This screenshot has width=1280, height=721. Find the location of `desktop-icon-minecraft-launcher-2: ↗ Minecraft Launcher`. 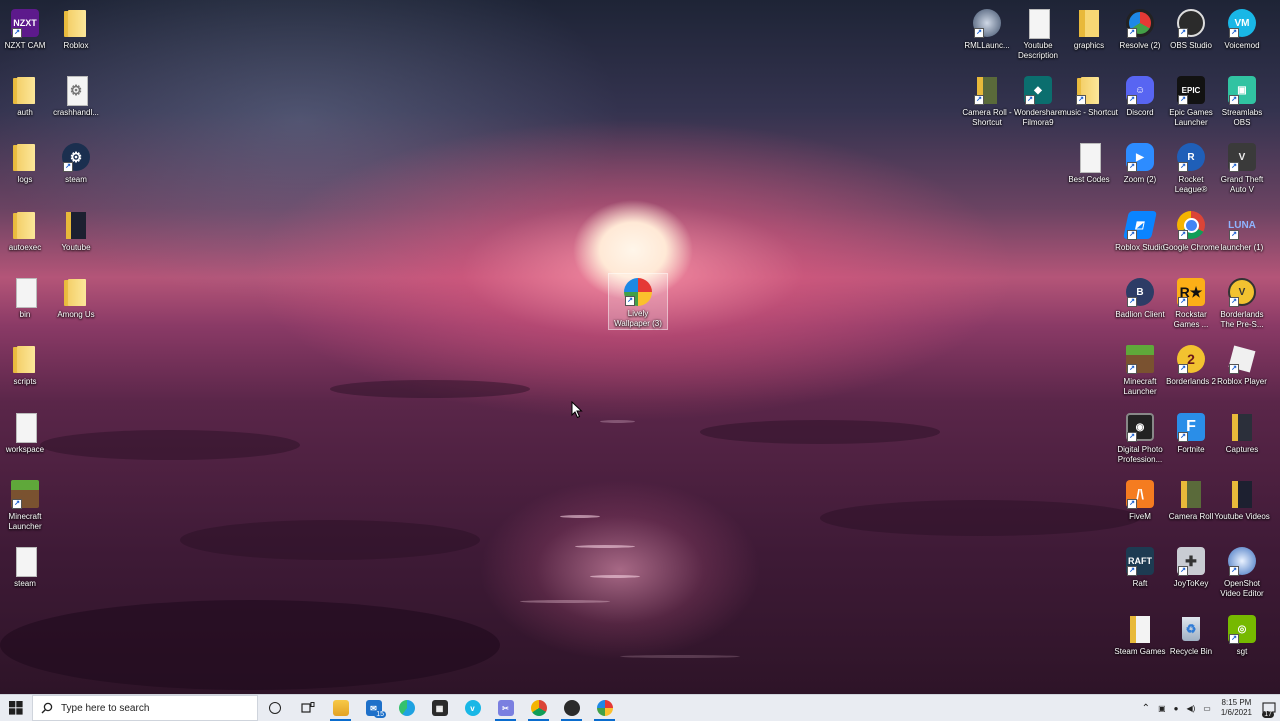

desktop-icon-minecraft-launcher-2: ↗ Minecraft Launcher is located at coordinates (1140, 372).